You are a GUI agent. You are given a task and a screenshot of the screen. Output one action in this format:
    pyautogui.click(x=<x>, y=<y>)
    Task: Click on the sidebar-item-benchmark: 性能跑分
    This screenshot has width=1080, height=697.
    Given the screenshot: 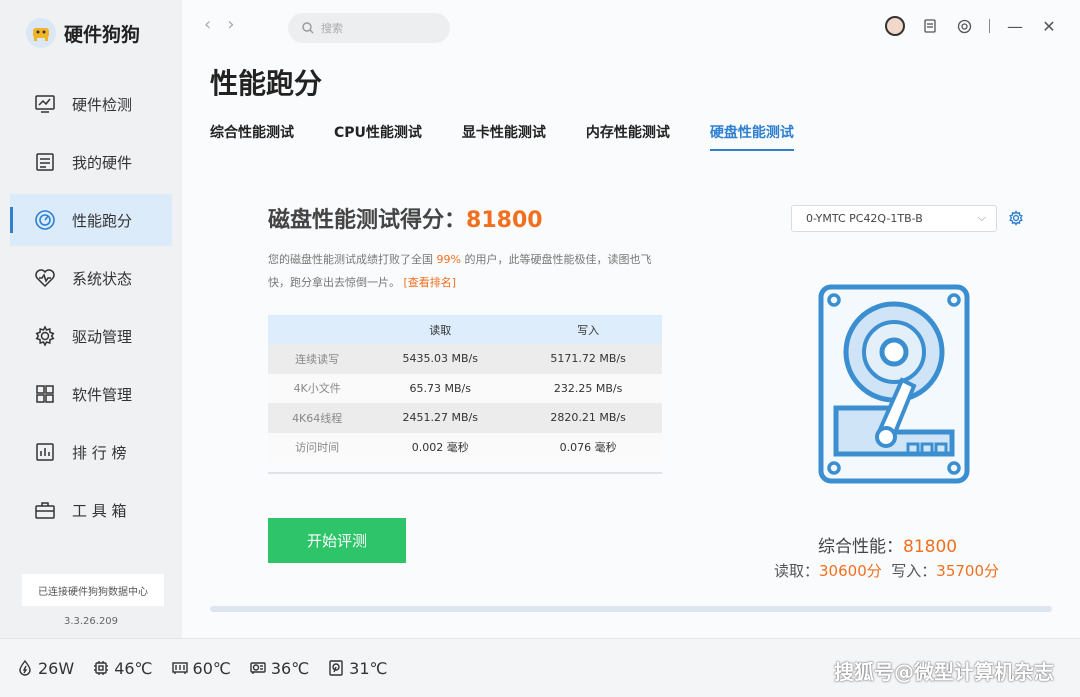 What is the action you would take?
    pyautogui.click(x=91, y=220)
    